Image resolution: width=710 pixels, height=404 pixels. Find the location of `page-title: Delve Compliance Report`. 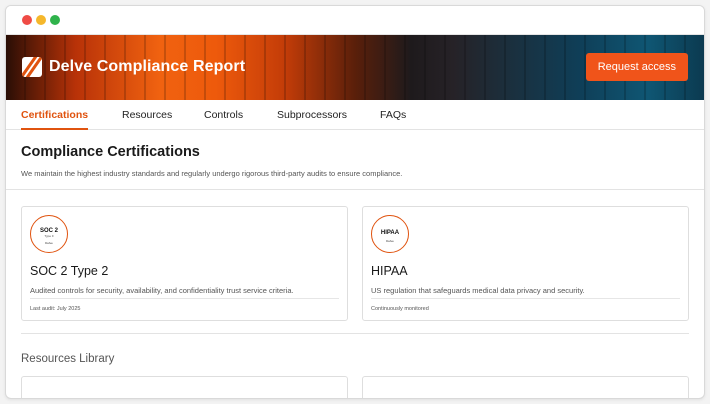

page-title: Delve Compliance Report is located at coordinates (147, 66).